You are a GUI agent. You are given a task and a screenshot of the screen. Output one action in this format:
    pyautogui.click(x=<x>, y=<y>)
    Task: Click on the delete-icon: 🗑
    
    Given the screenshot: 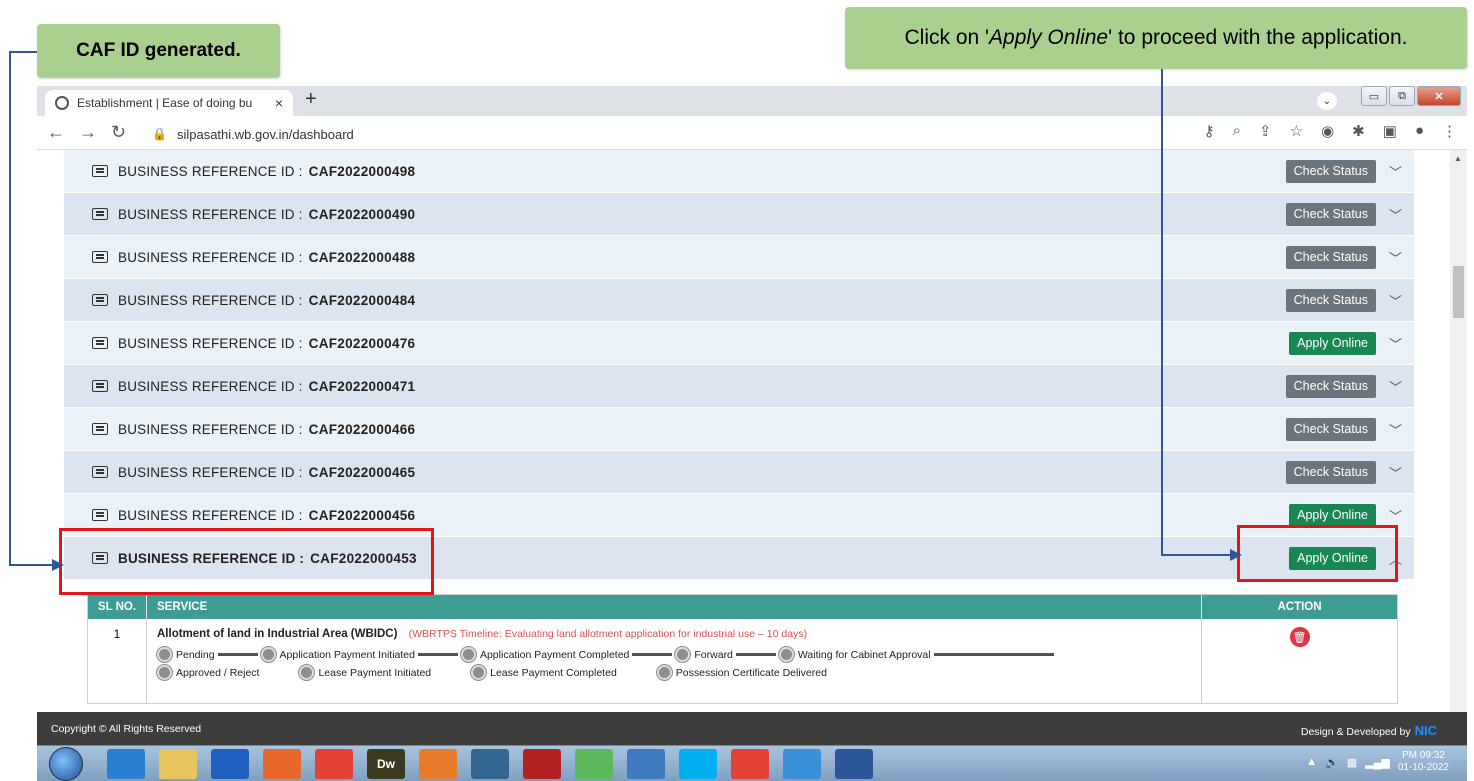 What is the action you would take?
    pyautogui.click(x=1299, y=637)
    